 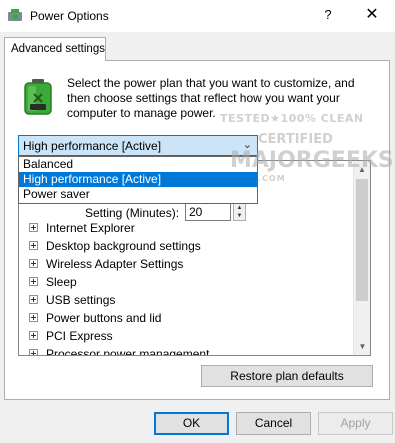 I want to click on cancel-button: Cancel, so click(x=273, y=423).